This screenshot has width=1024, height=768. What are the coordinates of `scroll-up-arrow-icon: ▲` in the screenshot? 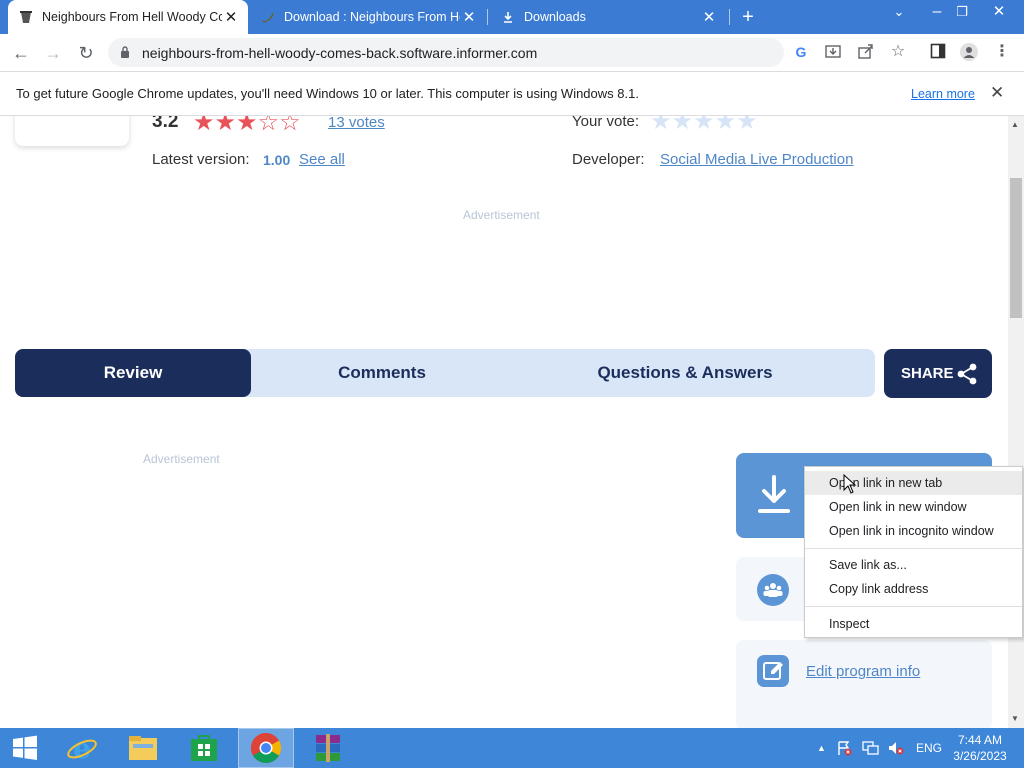 It's located at (1015, 124).